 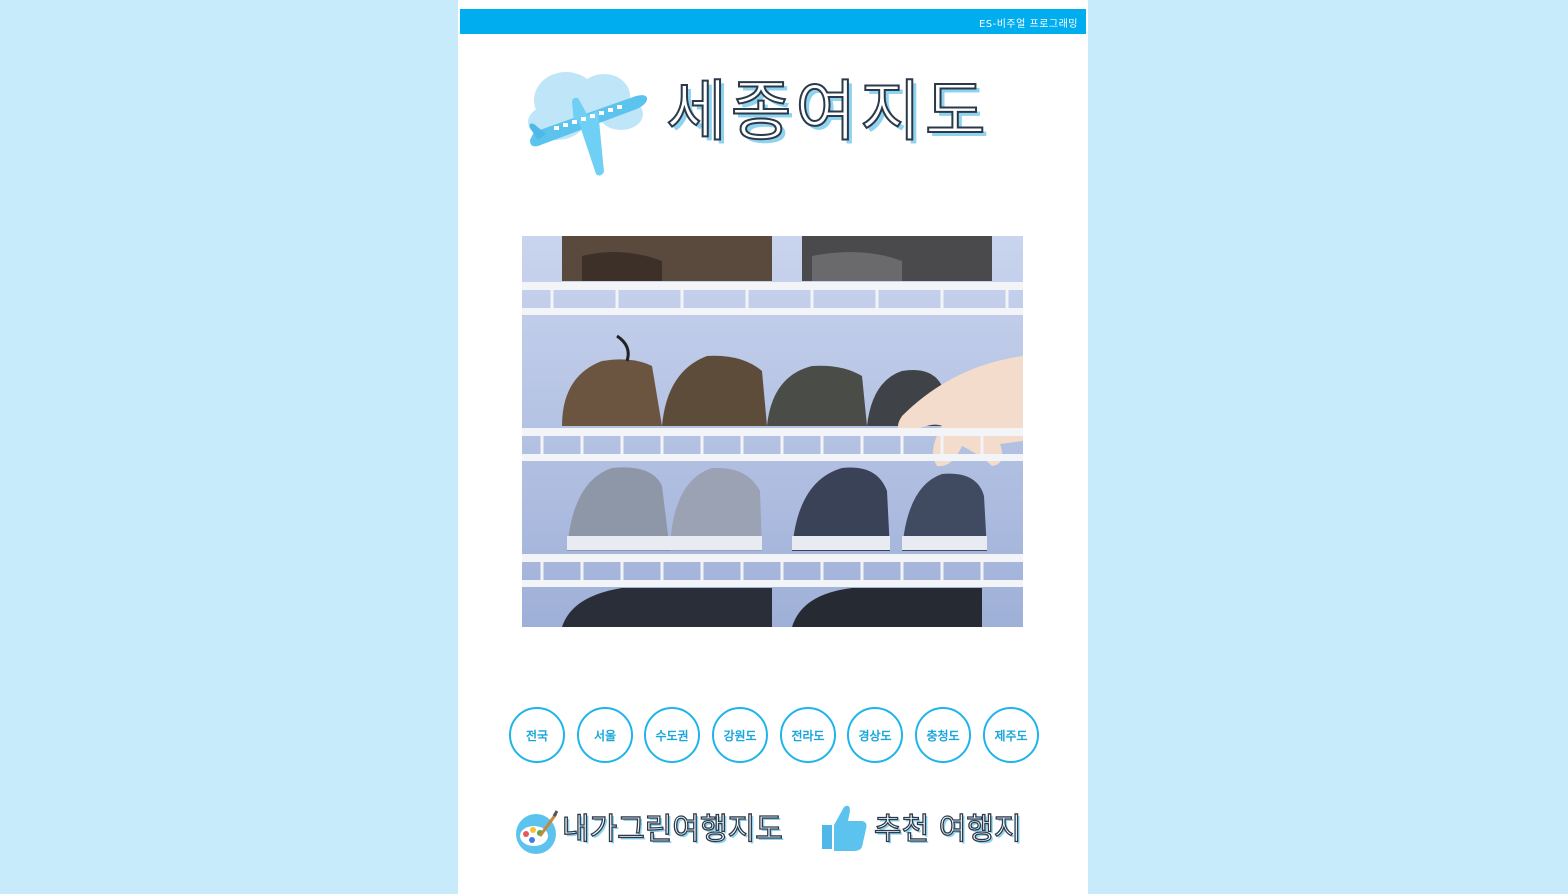 I want to click on thumbs-up-icon, so click(x=844, y=828).